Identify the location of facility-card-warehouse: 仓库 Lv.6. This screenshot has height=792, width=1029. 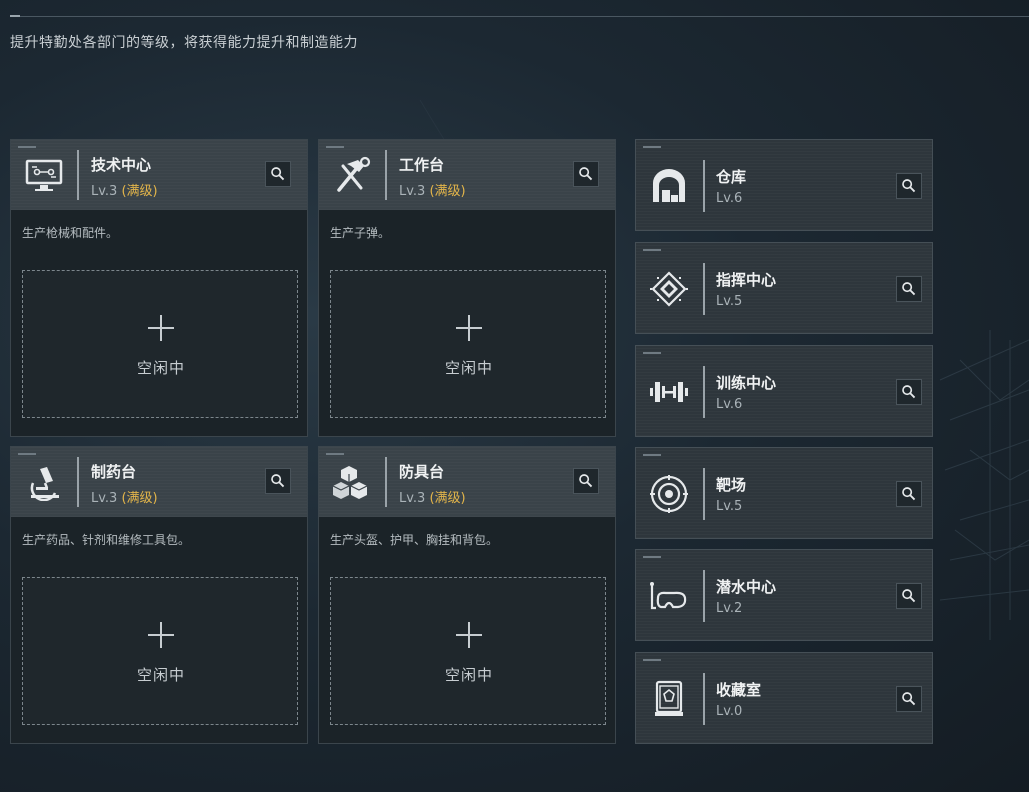
(784, 185).